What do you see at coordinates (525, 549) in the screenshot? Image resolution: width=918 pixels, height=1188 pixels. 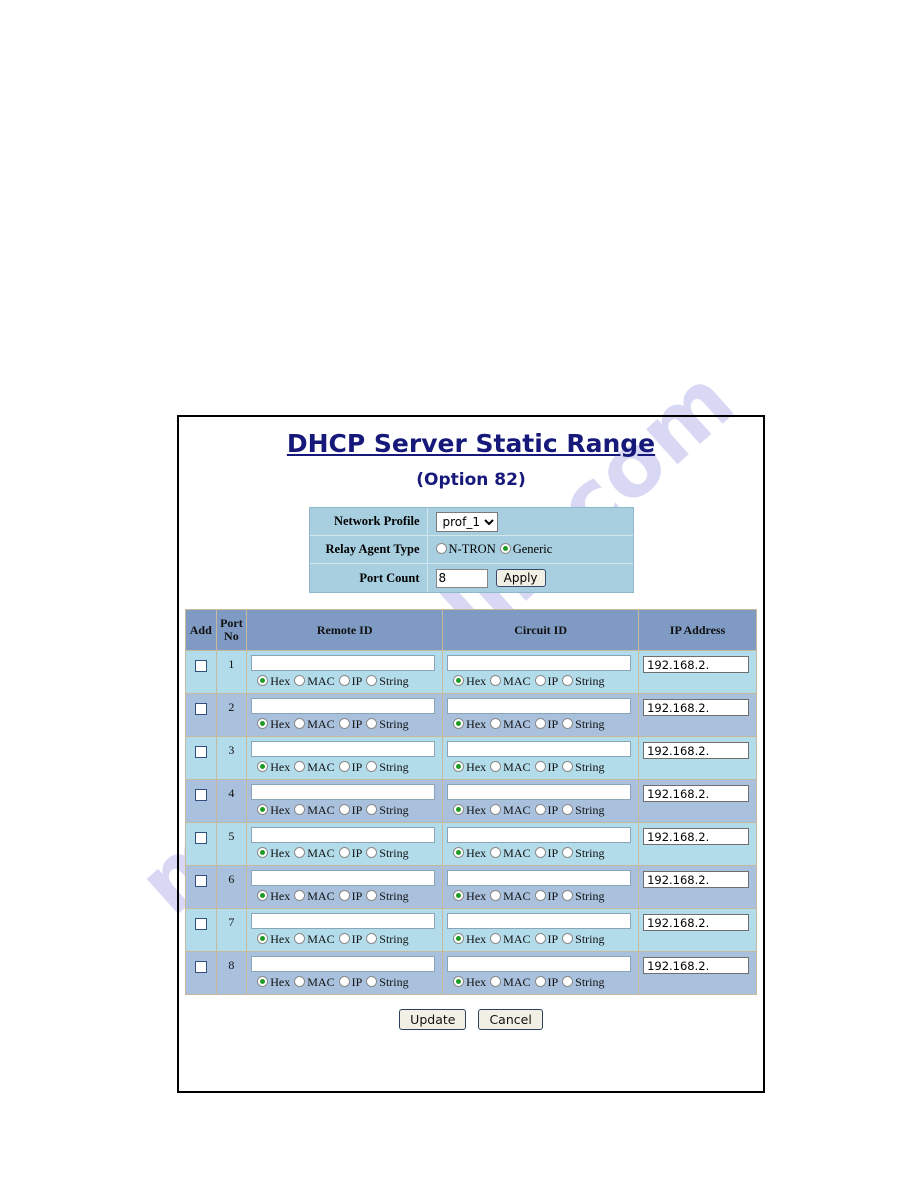 I see `relay-agent-option-generic: Generic` at bounding box center [525, 549].